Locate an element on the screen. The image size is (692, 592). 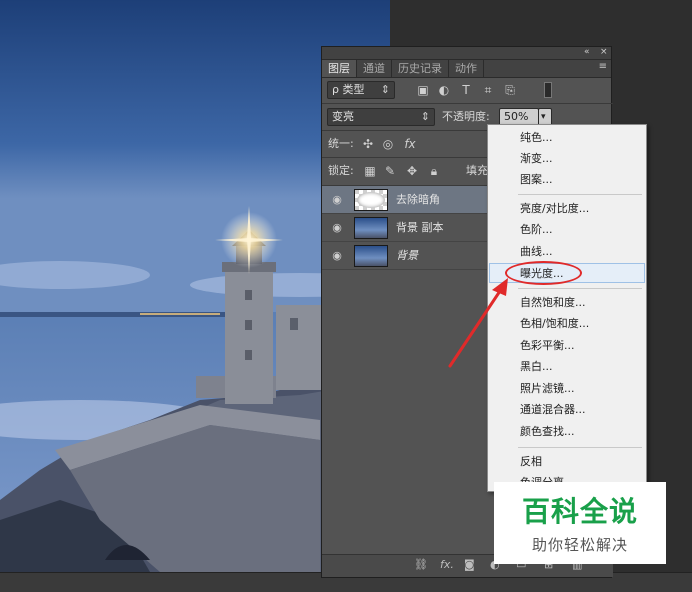
layer-name: 去除暗角 is located at coordinates (418, 199).